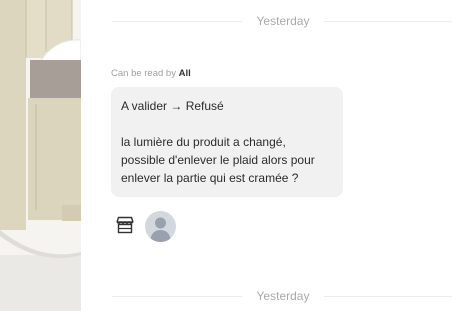 This screenshot has height=311, width=452. I want to click on message-status-line: A valider → Refusé, so click(172, 106).